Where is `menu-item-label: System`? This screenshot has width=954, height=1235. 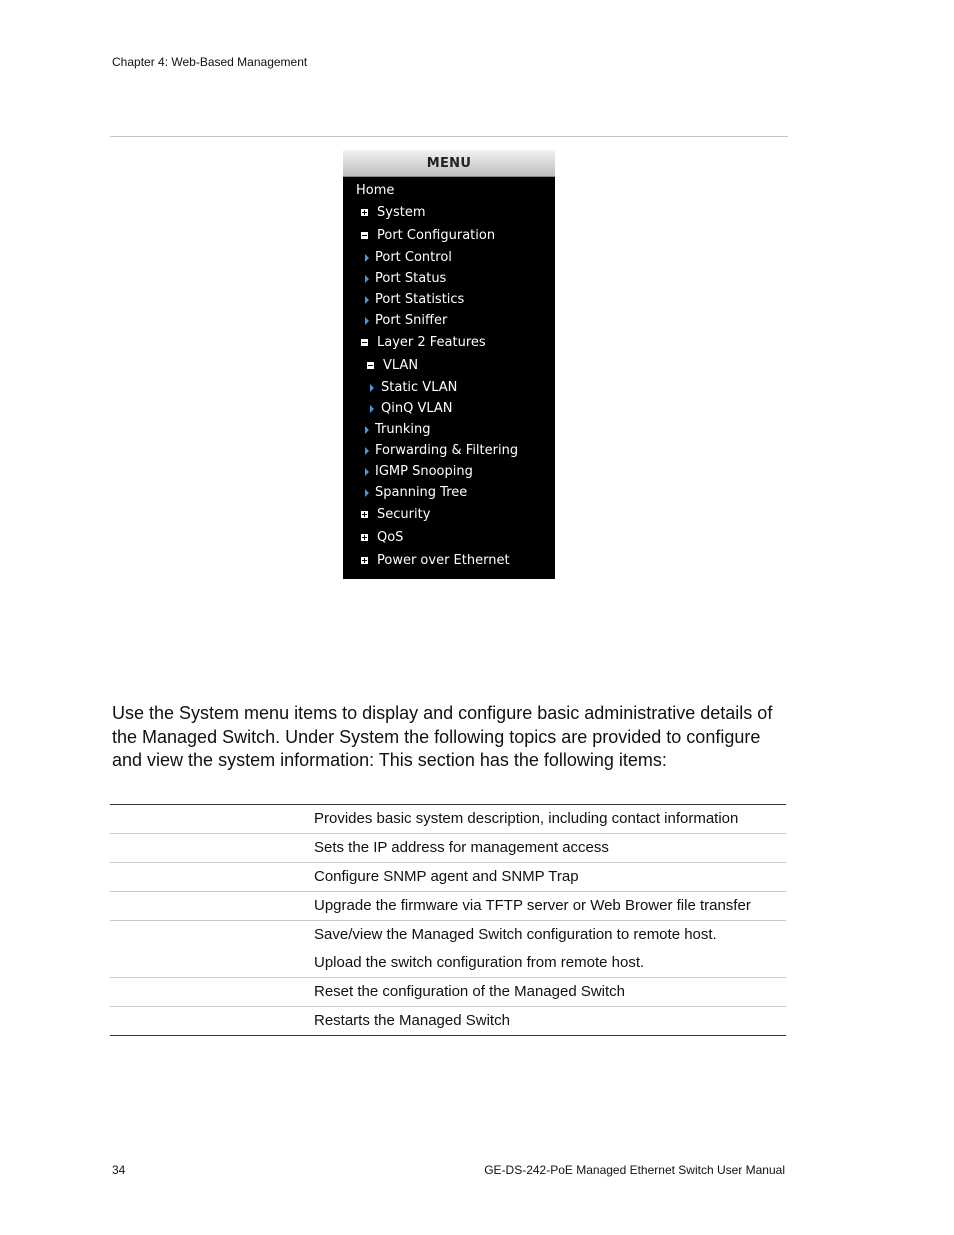
menu-item-label: System is located at coordinates (401, 212).